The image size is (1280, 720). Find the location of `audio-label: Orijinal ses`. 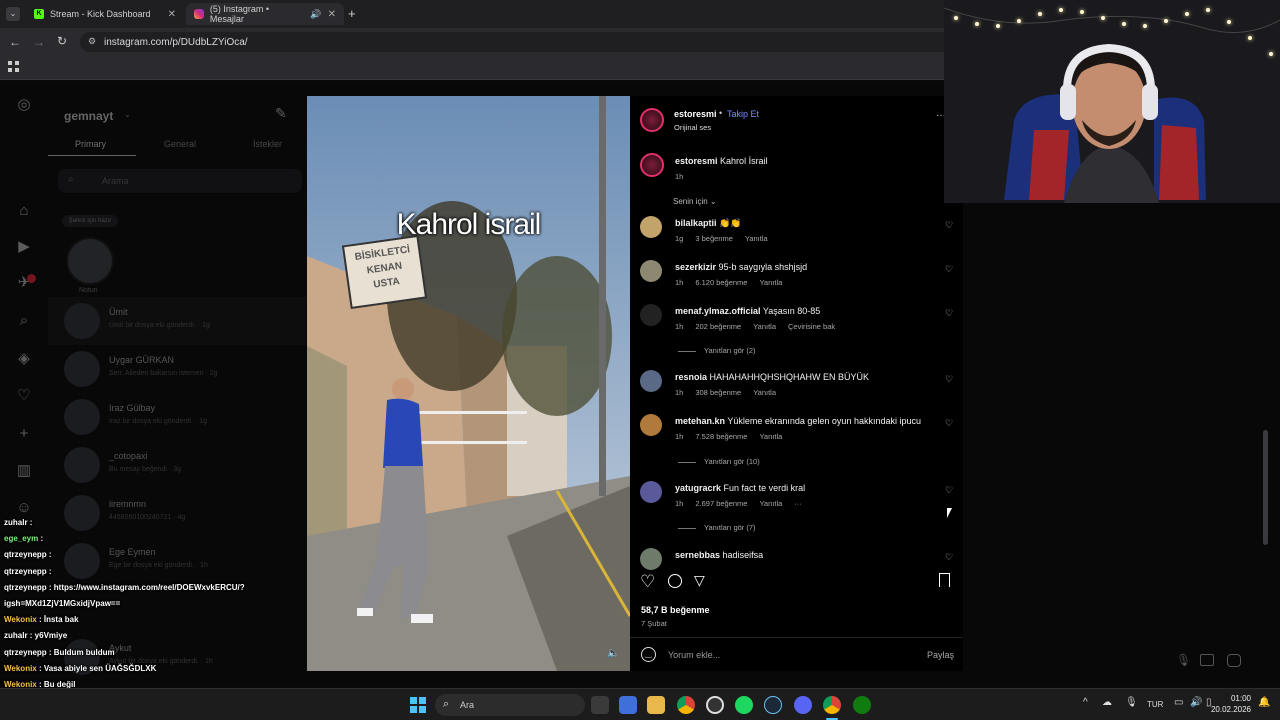

audio-label: Orijinal ses is located at coordinates (692, 127).